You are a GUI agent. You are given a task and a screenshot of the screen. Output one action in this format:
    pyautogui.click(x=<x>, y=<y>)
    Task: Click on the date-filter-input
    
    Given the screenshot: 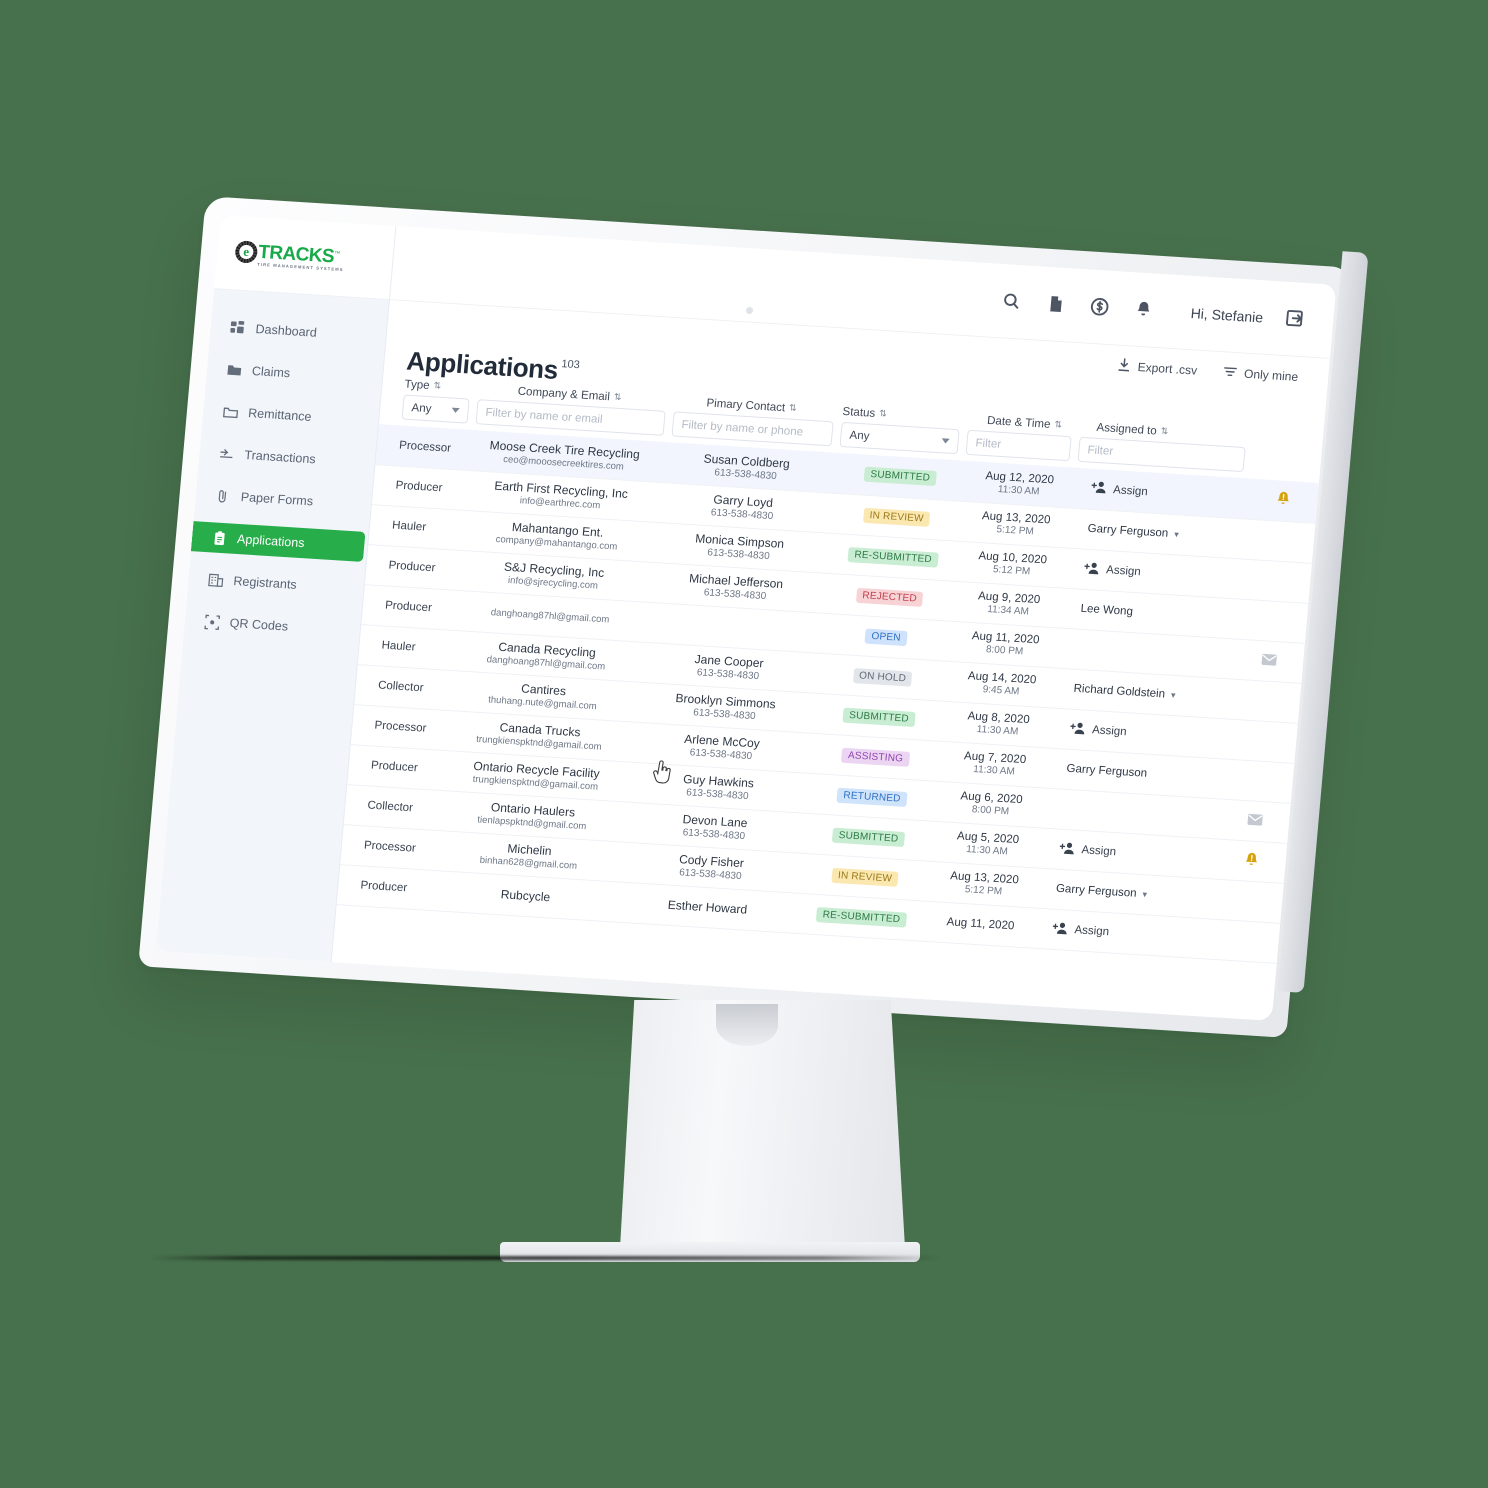 What is the action you would take?
    pyautogui.click(x=1018, y=445)
    